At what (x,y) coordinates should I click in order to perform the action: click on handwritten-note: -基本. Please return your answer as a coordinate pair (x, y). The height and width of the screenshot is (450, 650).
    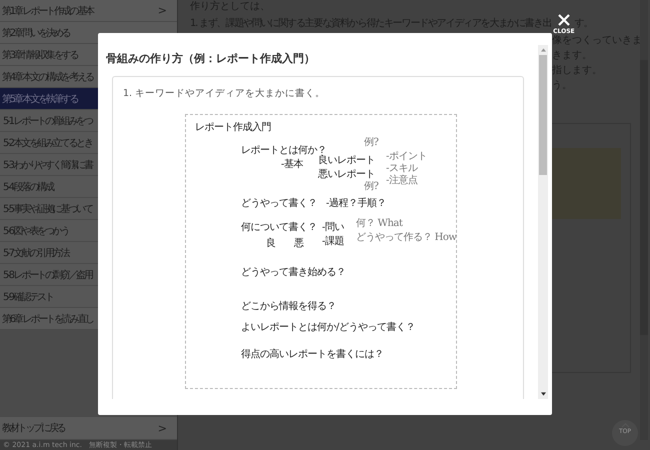
    Looking at the image, I should click on (292, 164).